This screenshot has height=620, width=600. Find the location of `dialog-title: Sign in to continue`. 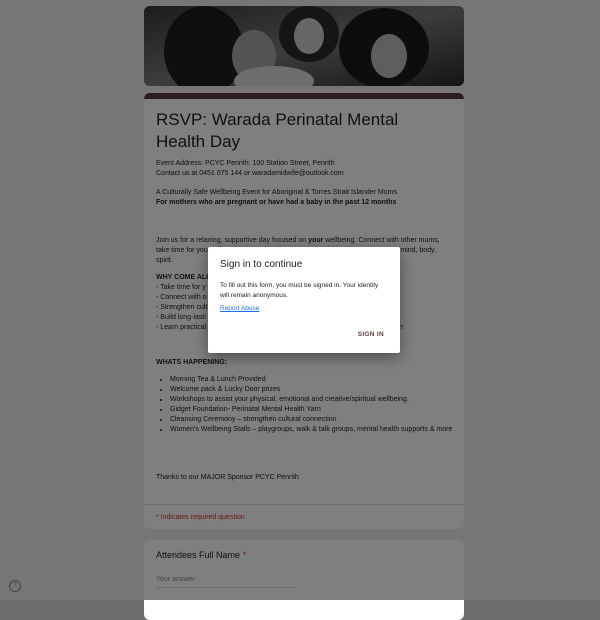

dialog-title: Sign in to continue is located at coordinates (261, 264).